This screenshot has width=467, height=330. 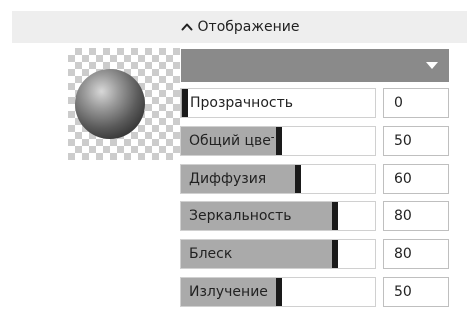 I want to click on chevron-up-icon, so click(x=187, y=27).